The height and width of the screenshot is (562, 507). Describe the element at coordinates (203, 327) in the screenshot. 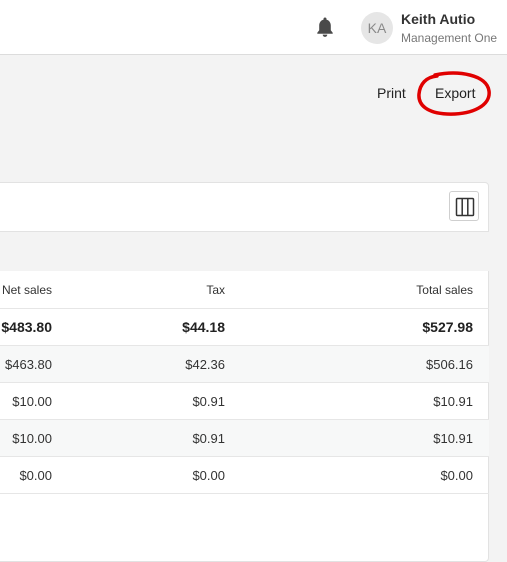

I see `cell-tax: $44.18` at that location.